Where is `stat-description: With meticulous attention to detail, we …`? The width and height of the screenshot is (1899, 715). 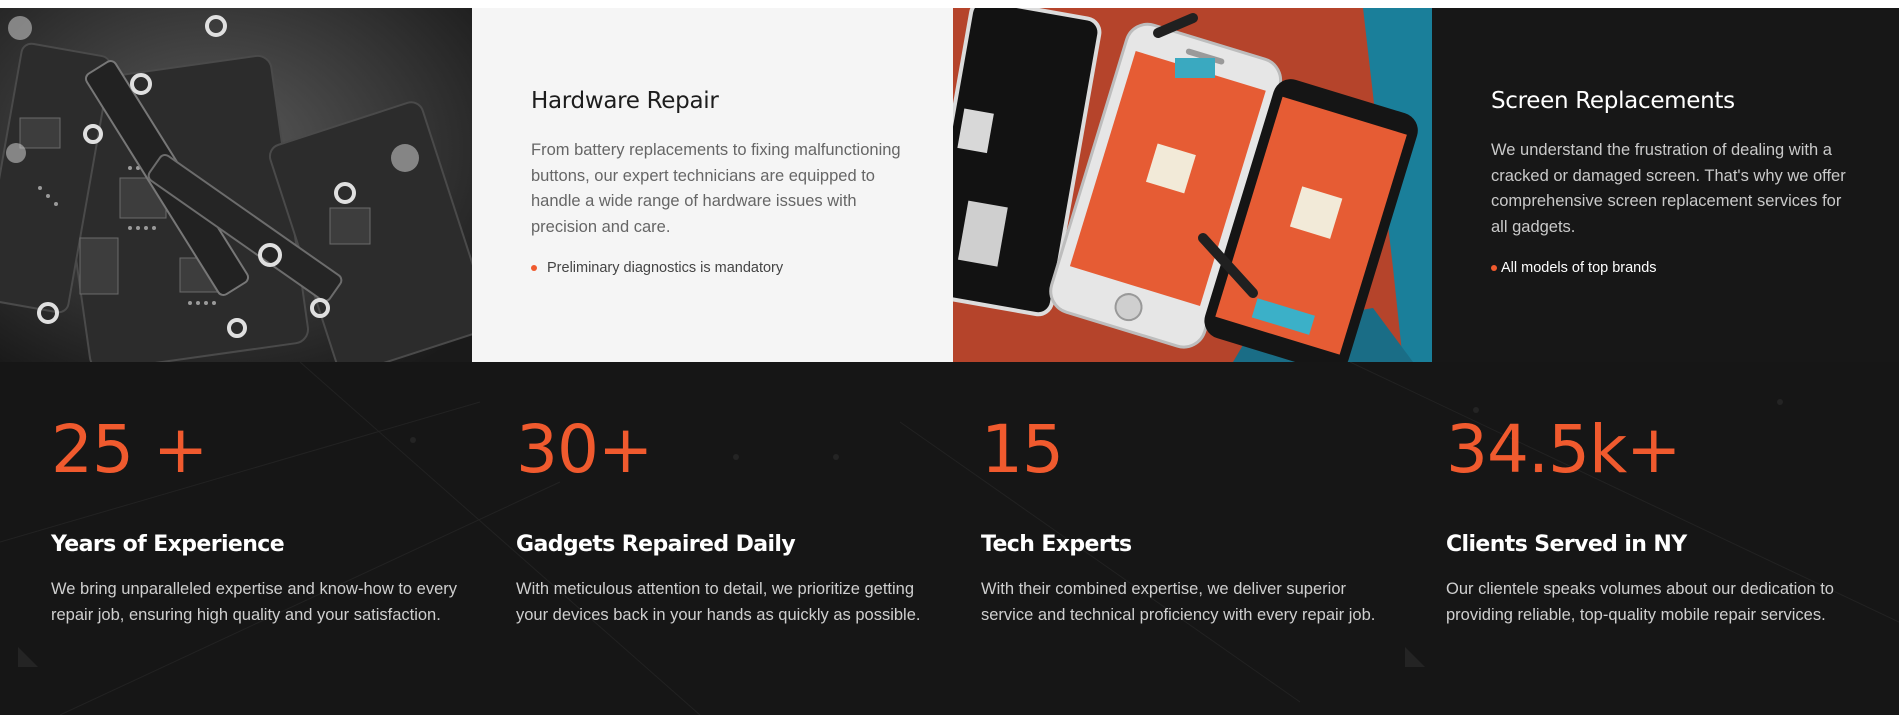 stat-description: With meticulous attention to detail, we … is located at coordinates (718, 602).